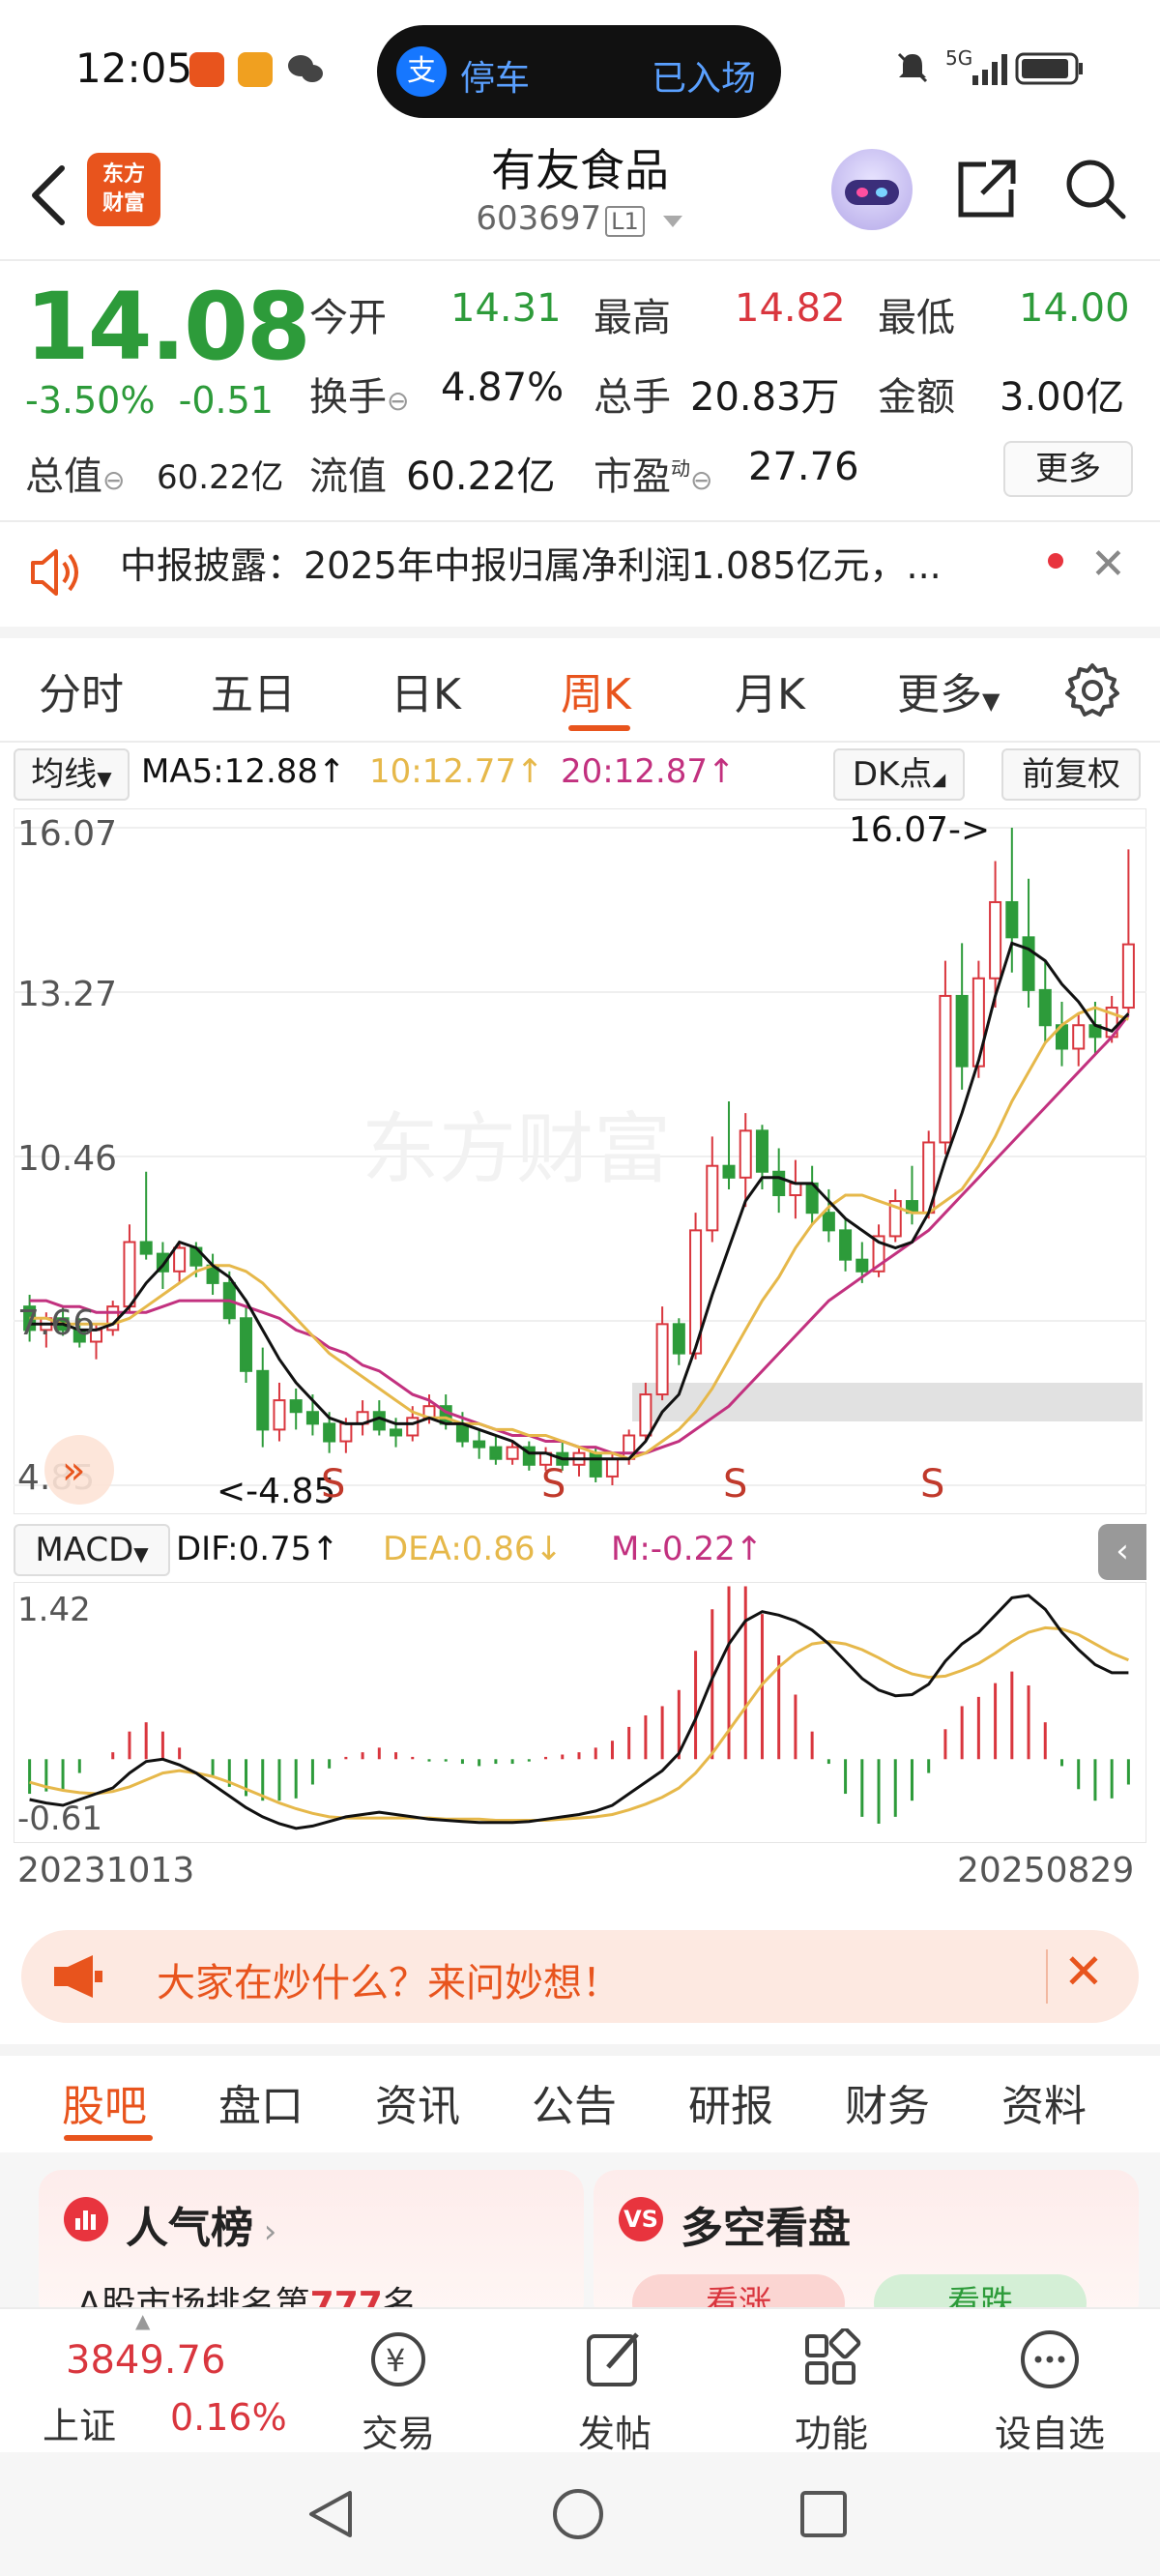 The width and height of the screenshot is (1160, 2576). What do you see at coordinates (389, 1979) in the screenshot?
I see `ask-ai-text: 大家在炒什么？来问妙想！` at bounding box center [389, 1979].